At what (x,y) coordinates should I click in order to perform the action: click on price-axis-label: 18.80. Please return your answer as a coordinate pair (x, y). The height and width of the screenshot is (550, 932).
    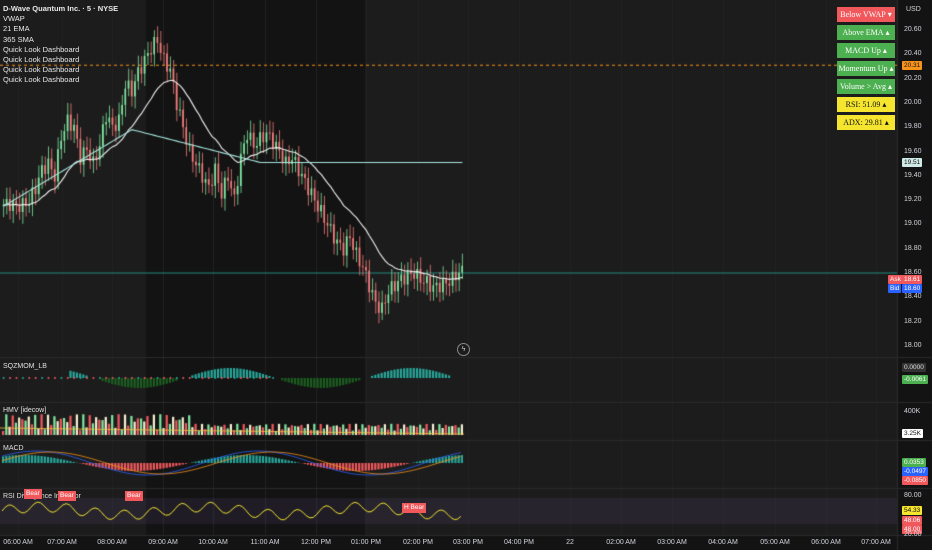
    Looking at the image, I should click on (913, 248).